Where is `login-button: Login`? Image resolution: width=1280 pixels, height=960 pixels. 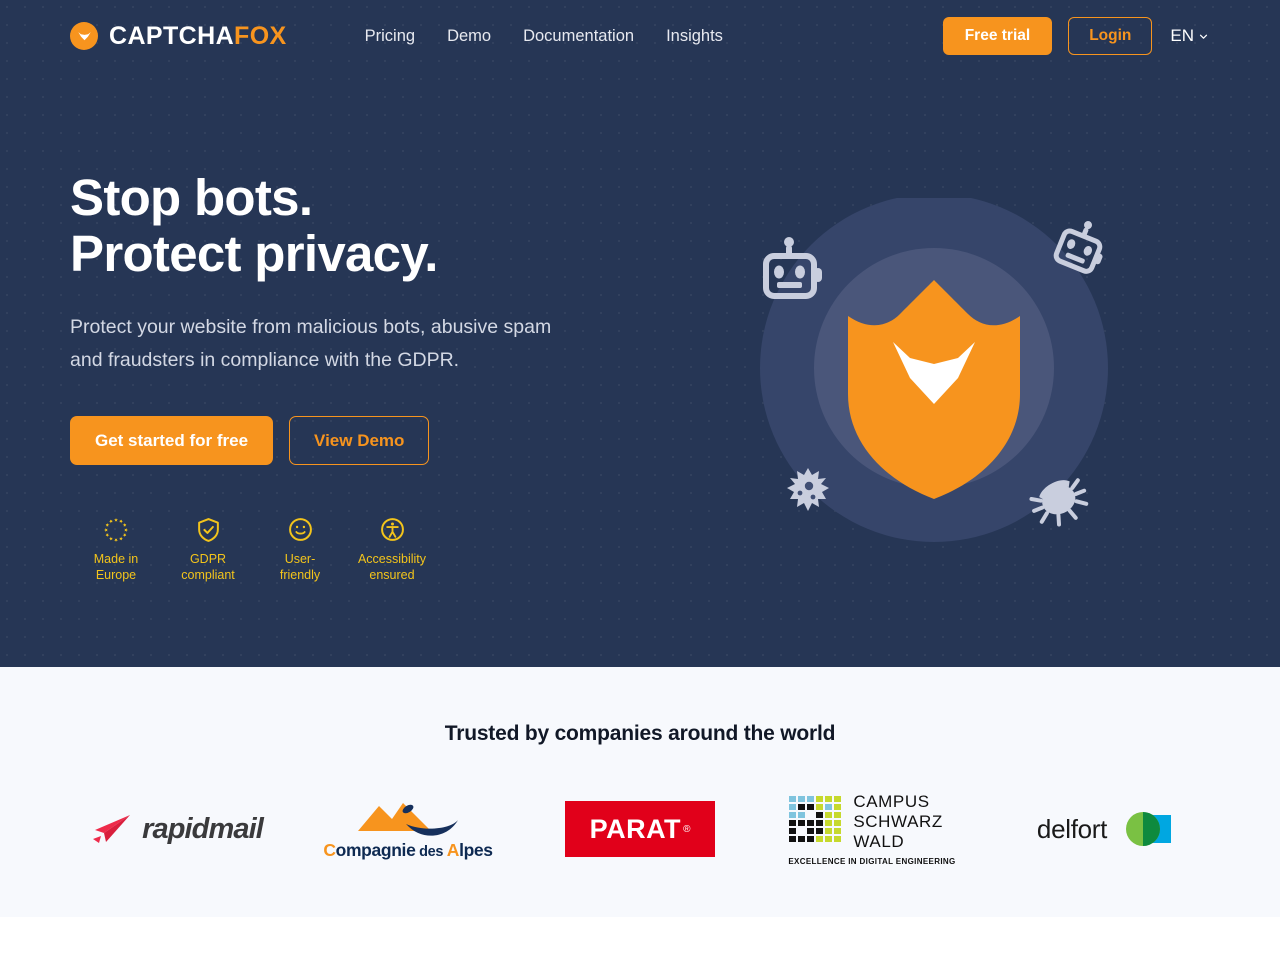
login-button: Login is located at coordinates (1110, 36).